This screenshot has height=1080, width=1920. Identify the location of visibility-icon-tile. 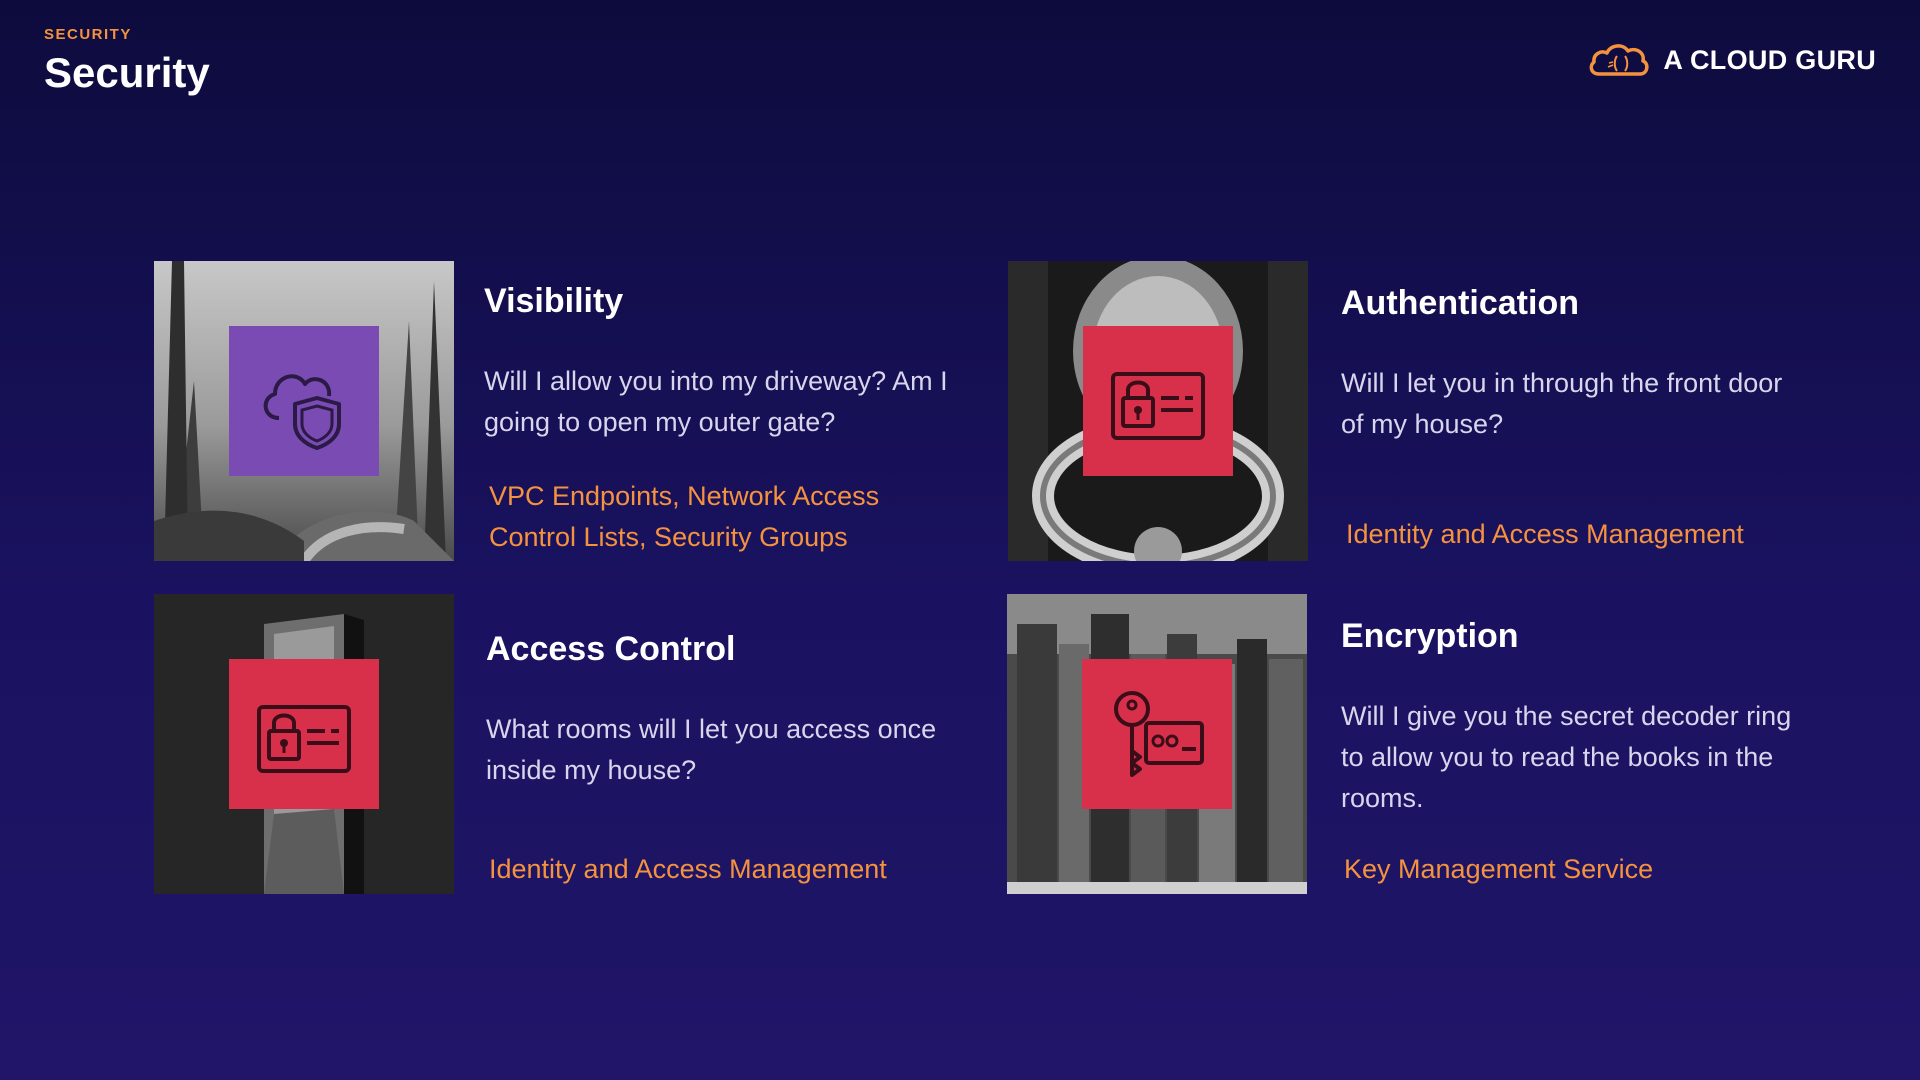
(304, 401).